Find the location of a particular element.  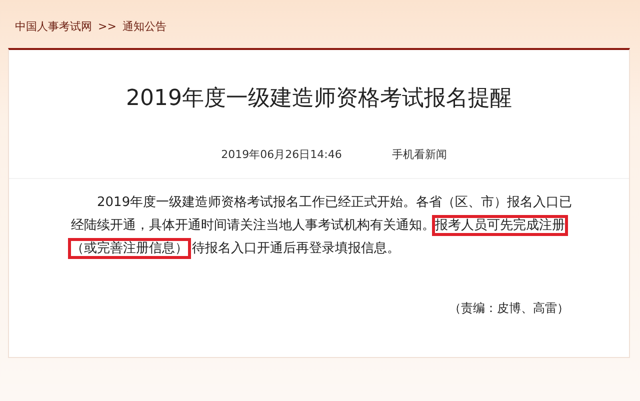

editor-credit: （责编：皮博、高雷） is located at coordinates (509, 308).